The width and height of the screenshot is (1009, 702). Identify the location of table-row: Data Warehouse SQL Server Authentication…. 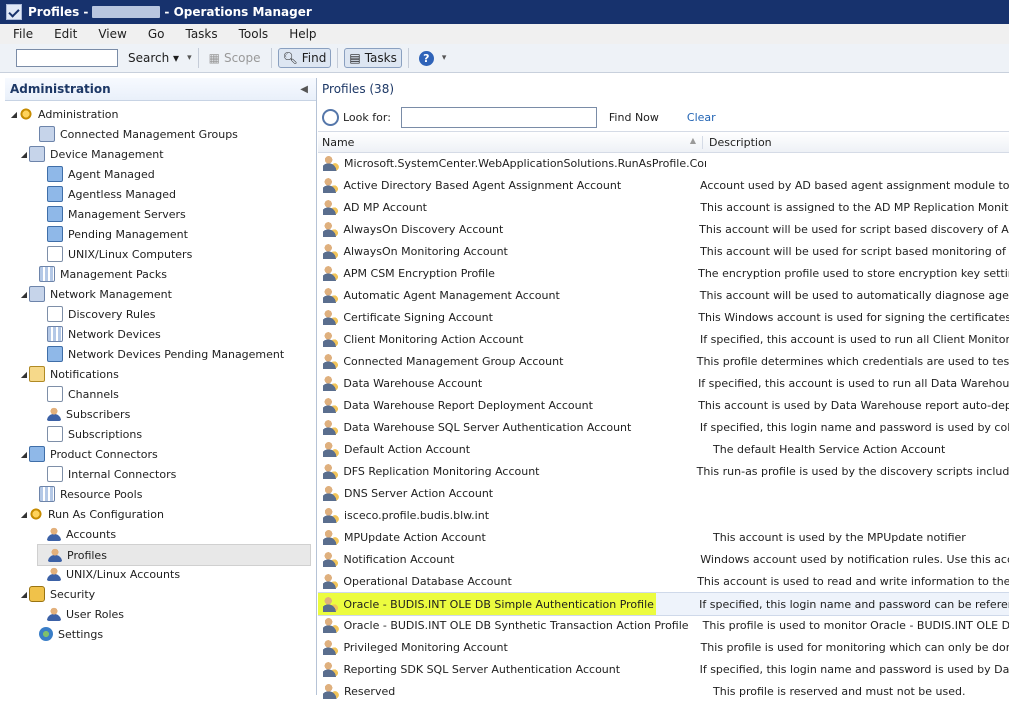
(663, 427).